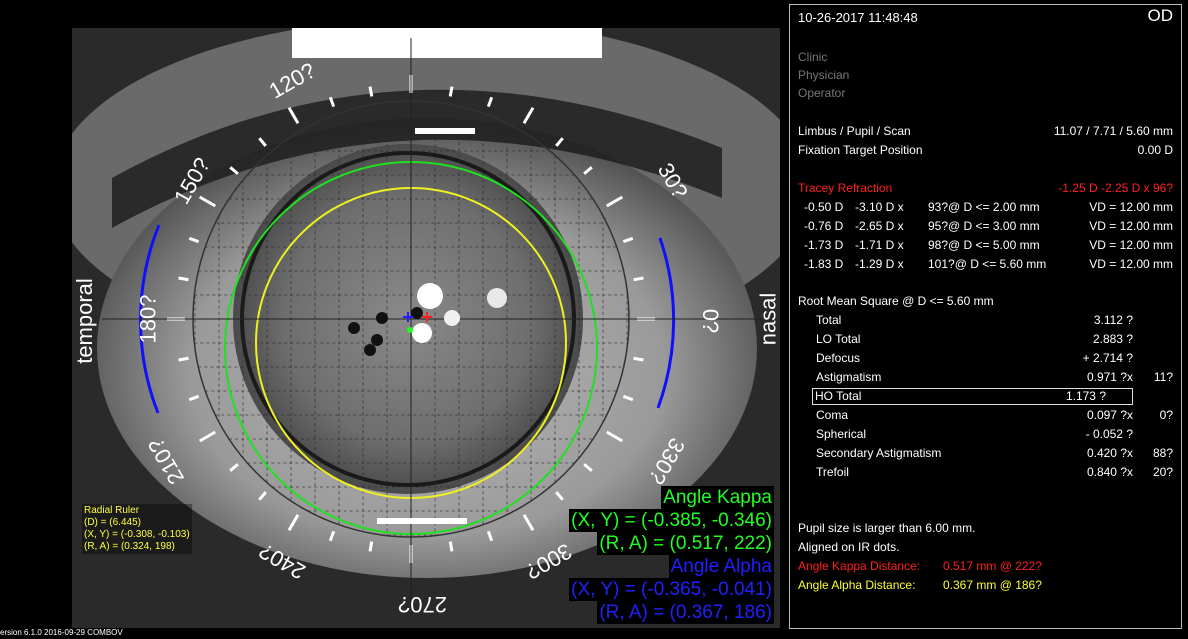  Describe the element at coordinates (985, 150) in the screenshot. I see `fixation-row: Fixation Target Position 0.00 D` at that location.